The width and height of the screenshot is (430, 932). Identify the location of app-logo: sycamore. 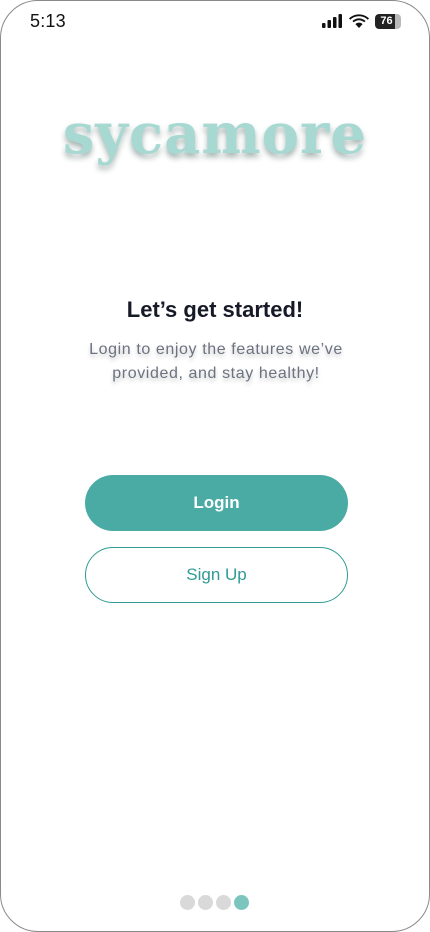
(215, 134).